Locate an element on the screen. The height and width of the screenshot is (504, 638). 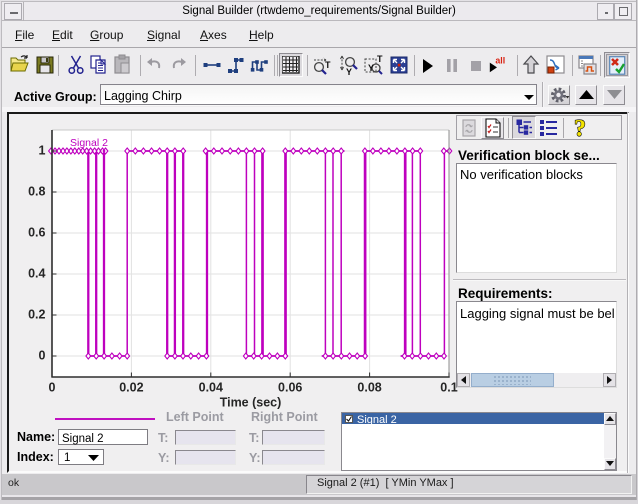
svg-text: 0.08 is located at coordinates (369, 388).